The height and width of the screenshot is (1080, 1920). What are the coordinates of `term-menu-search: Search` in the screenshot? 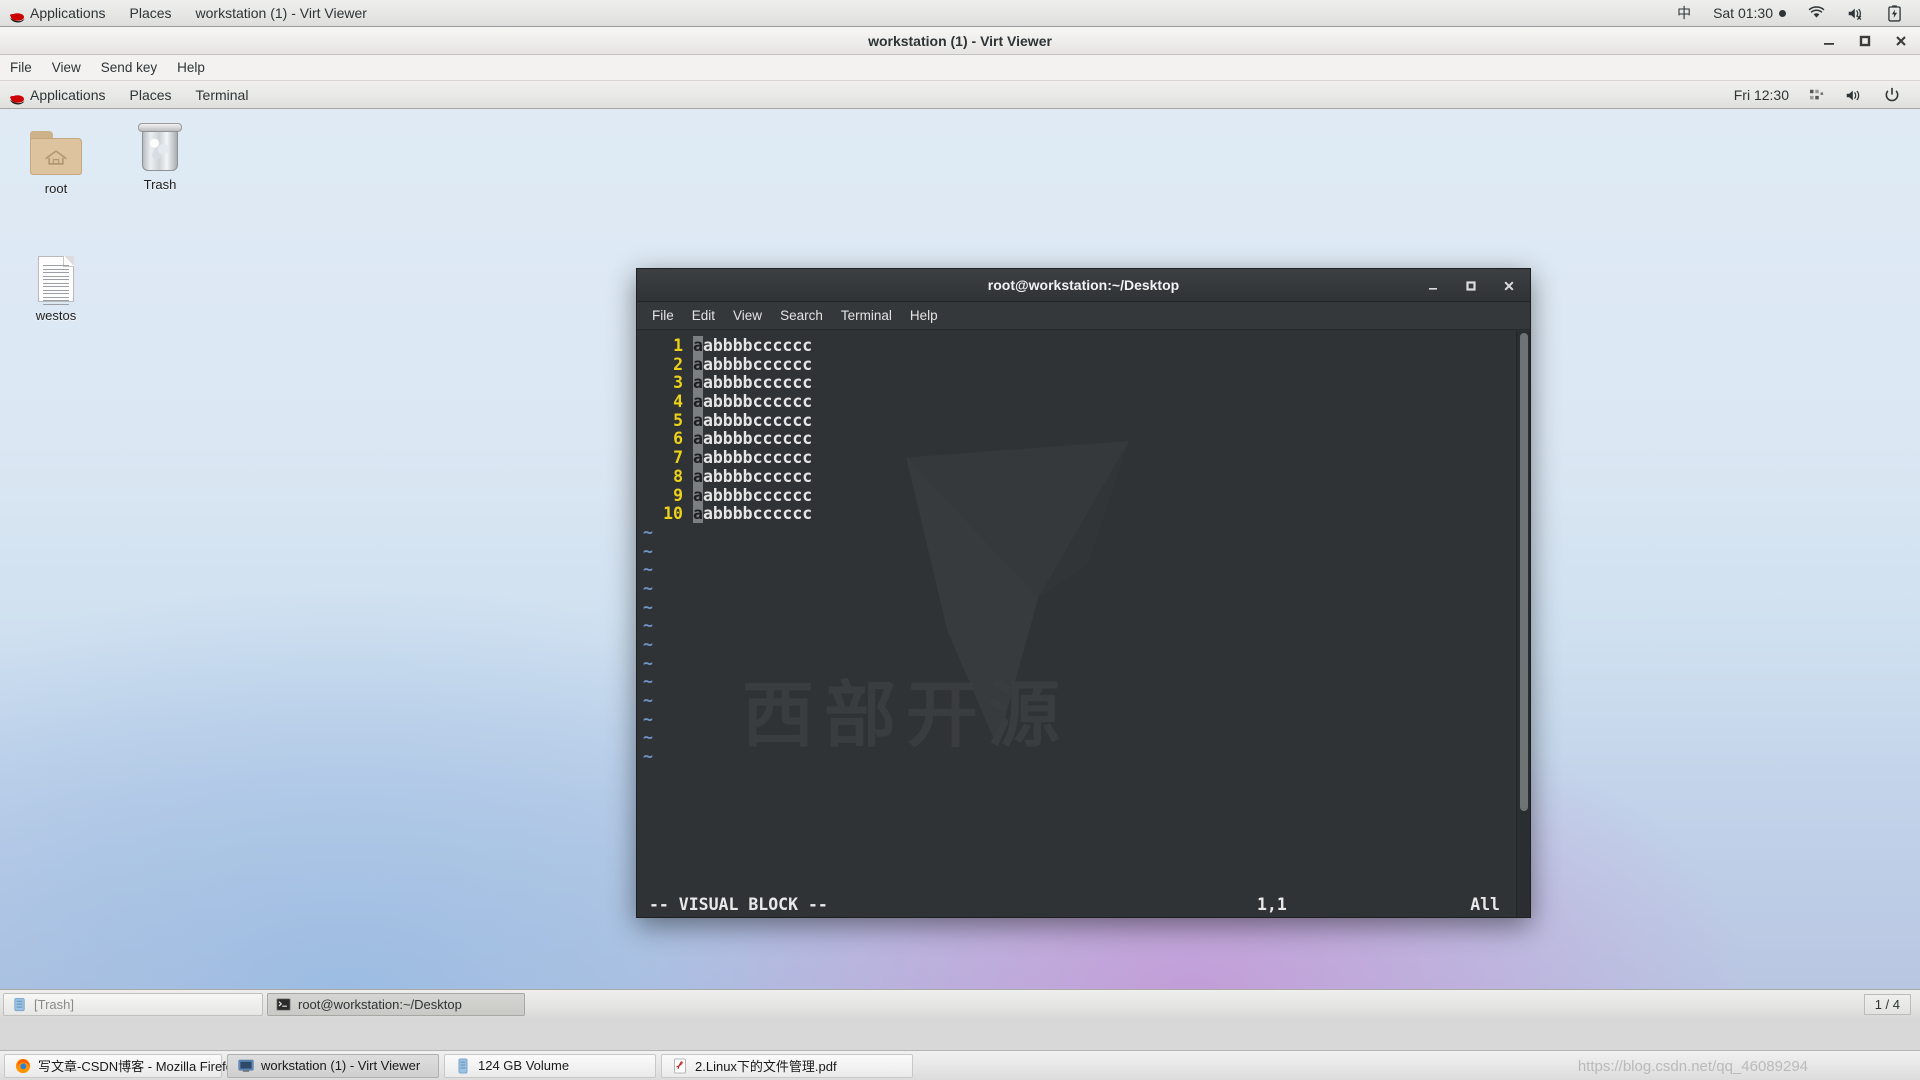 It's located at (801, 316).